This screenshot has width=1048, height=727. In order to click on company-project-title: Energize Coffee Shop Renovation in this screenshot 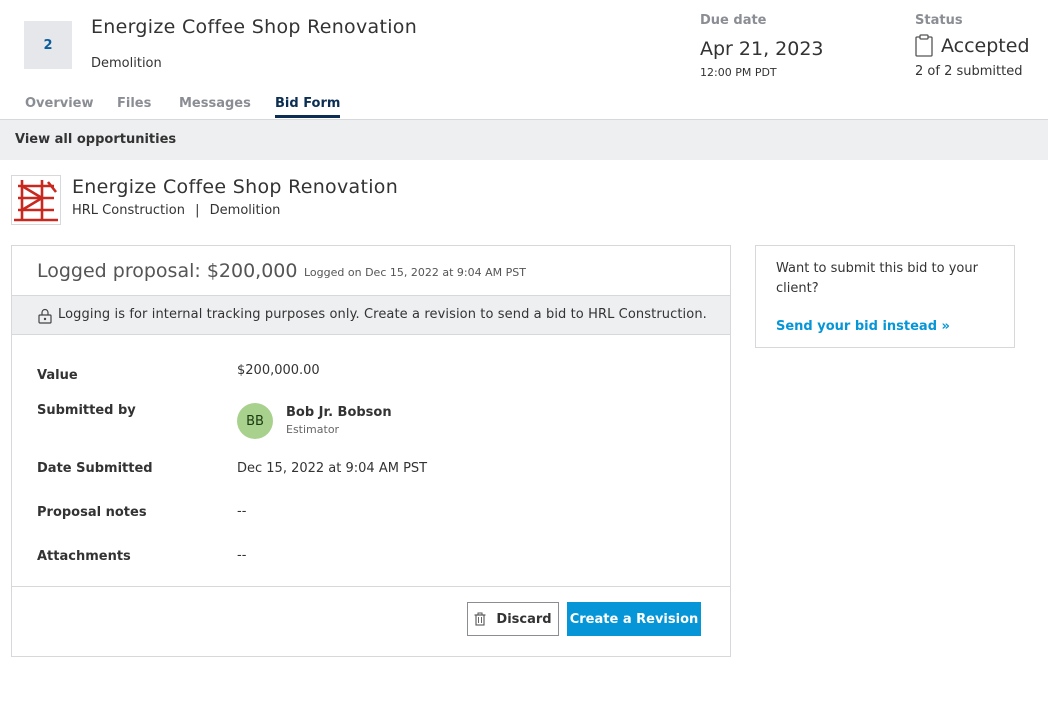, I will do `click(235, 187)`.